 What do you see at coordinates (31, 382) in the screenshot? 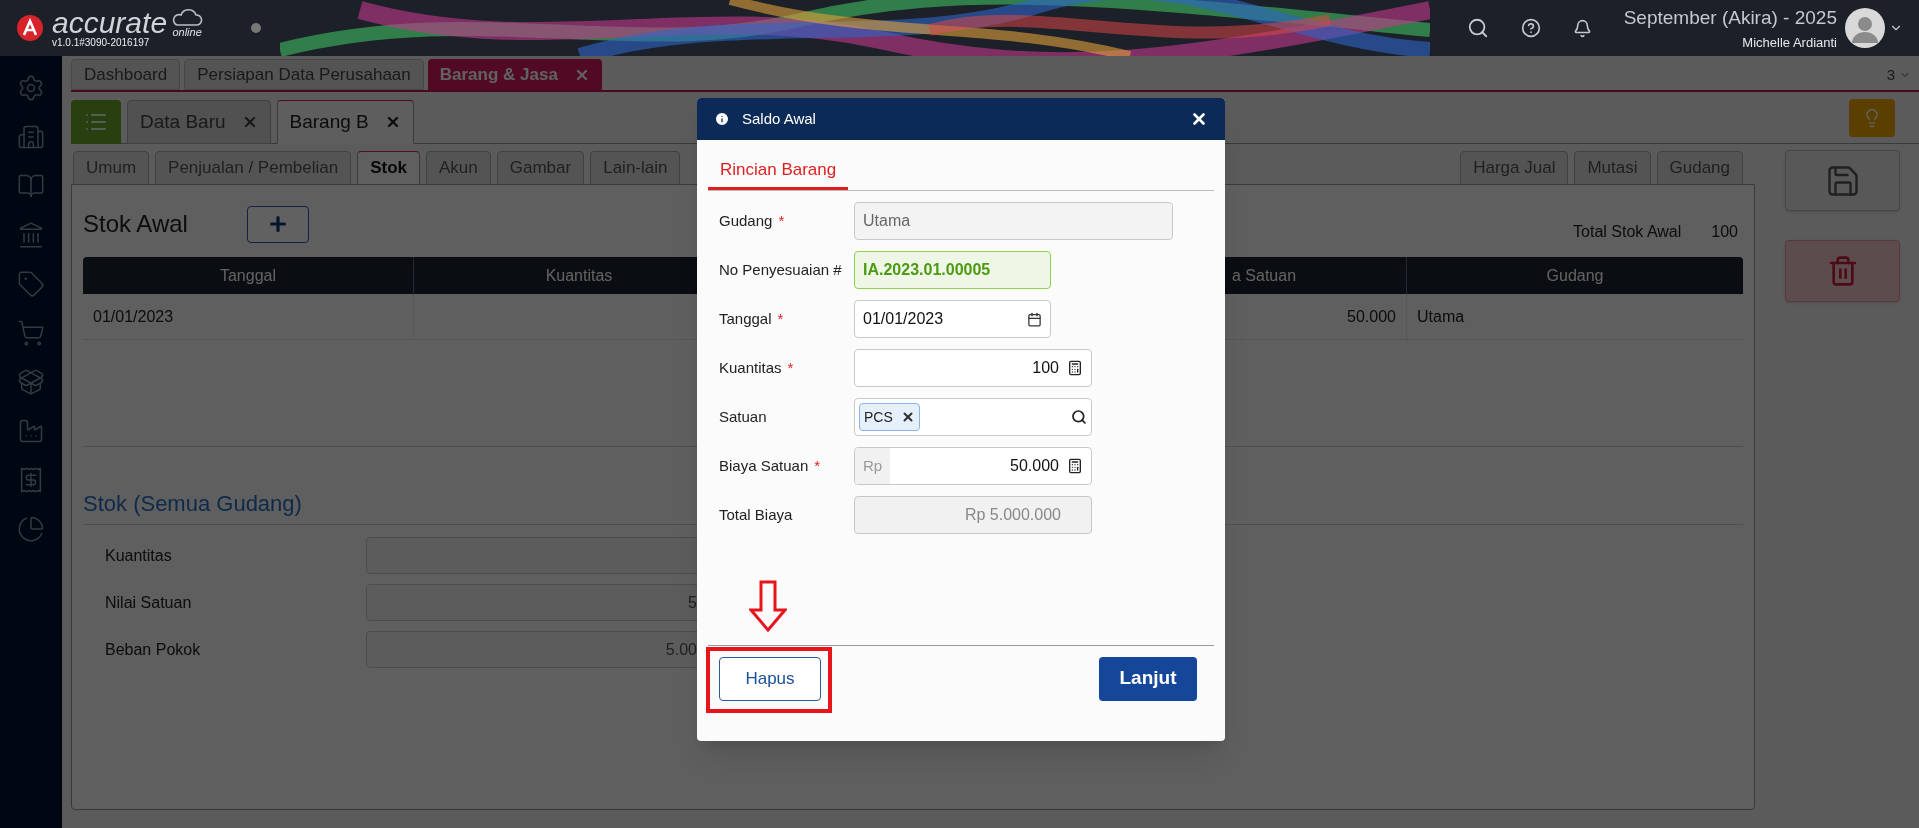
I see `box-icon` at bounding box center [31, 382].